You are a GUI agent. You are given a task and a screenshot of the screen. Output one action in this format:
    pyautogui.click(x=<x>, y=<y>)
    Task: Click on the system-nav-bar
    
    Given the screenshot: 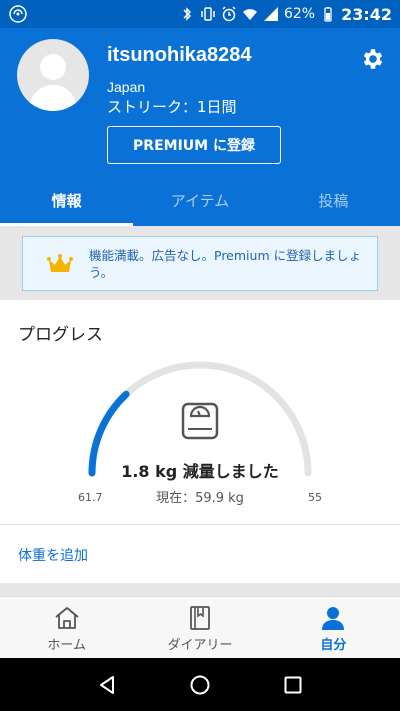 What is the action you would take?
    pyautogui.click(x=200, y=684)
    